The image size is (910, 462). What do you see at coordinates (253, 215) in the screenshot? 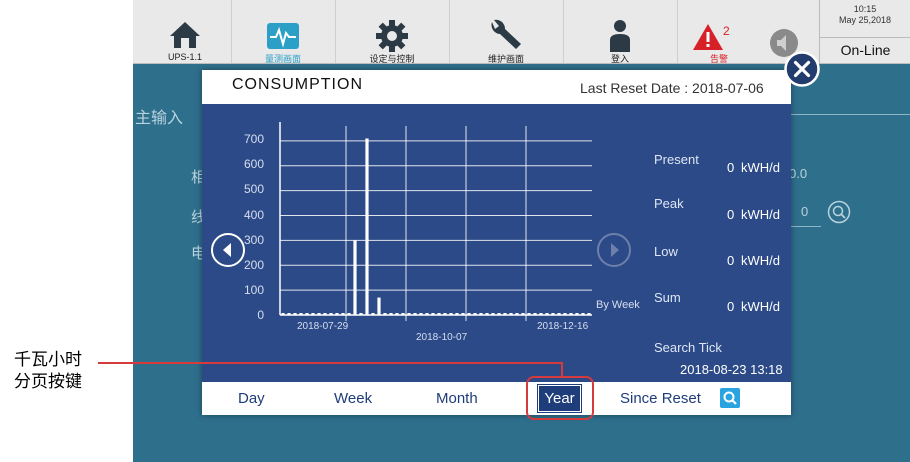
I see `y-tick-label: 400` at bounding box center [253, 215].